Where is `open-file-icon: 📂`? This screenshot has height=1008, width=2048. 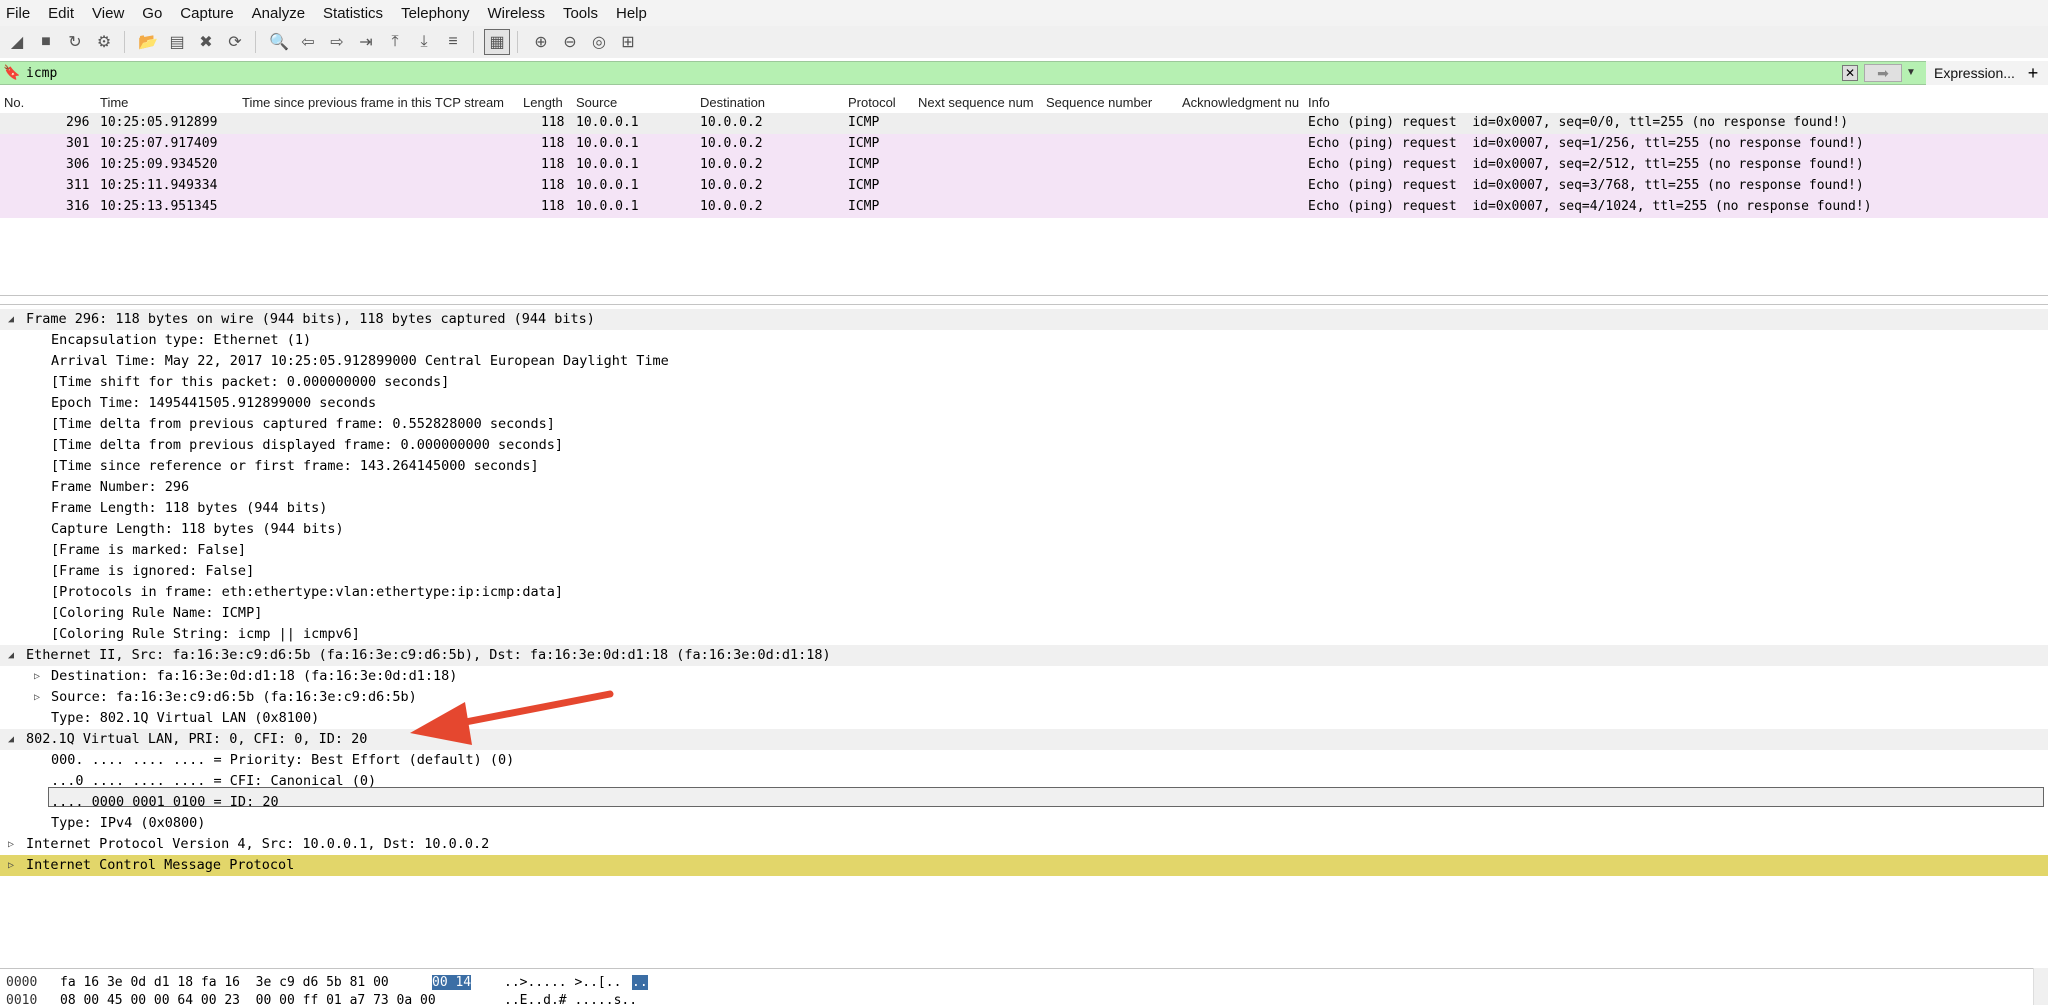 open-file-icon: 📂 is located at coordinates (148, 42).